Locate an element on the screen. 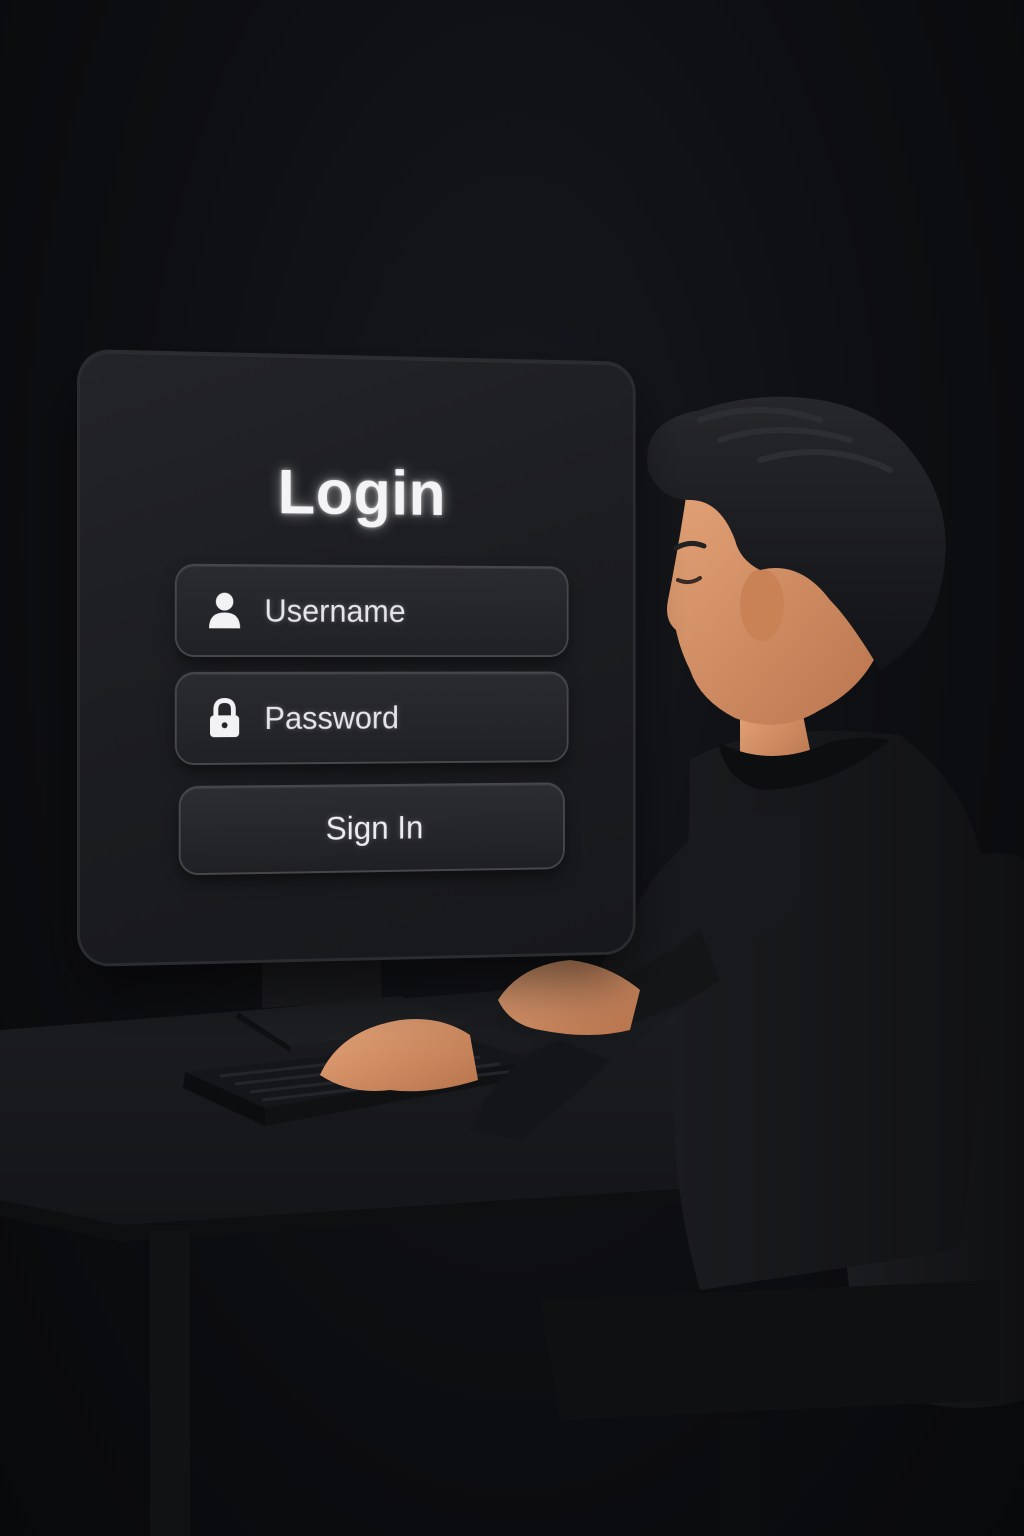  username-placeholder: Username is located at coordinates (335, 610).